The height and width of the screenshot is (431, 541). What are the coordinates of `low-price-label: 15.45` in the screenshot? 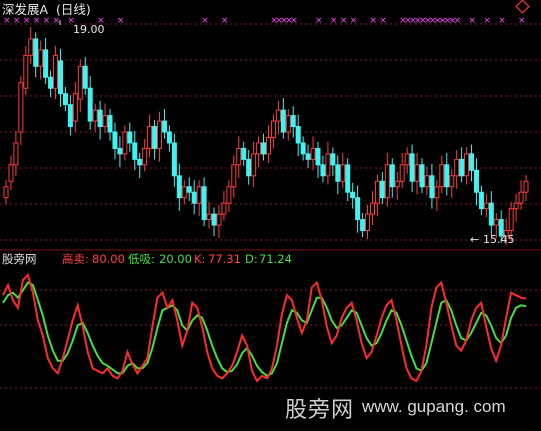 It's located at (499, 239).